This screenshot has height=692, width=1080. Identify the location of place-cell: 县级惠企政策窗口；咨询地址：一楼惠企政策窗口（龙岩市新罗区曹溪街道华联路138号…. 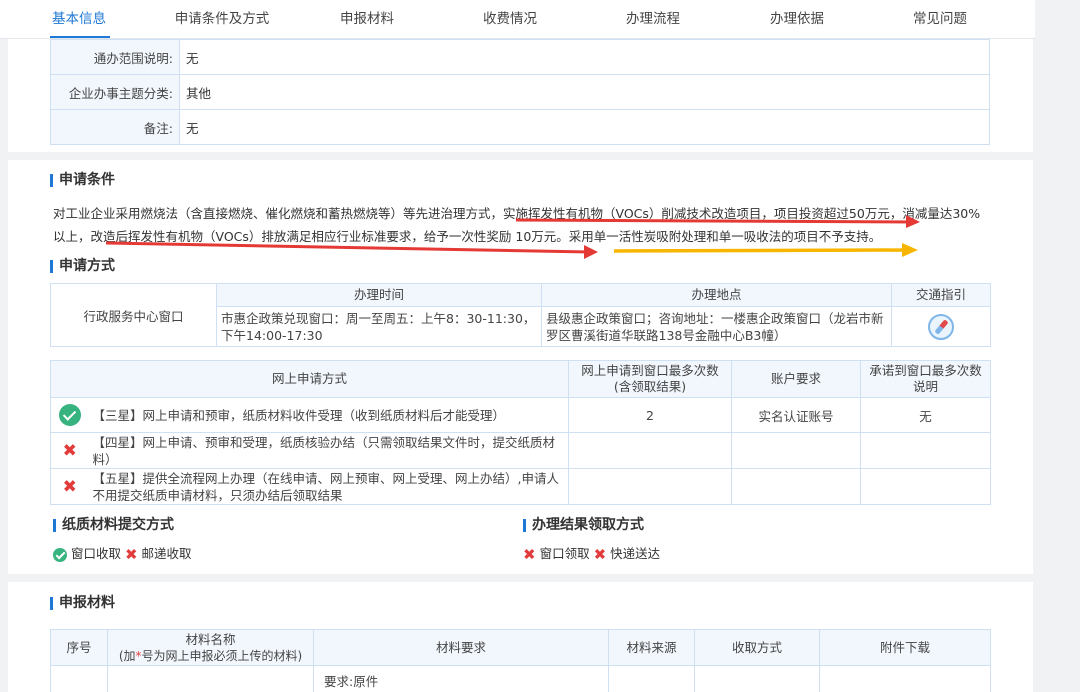
(716, 326).